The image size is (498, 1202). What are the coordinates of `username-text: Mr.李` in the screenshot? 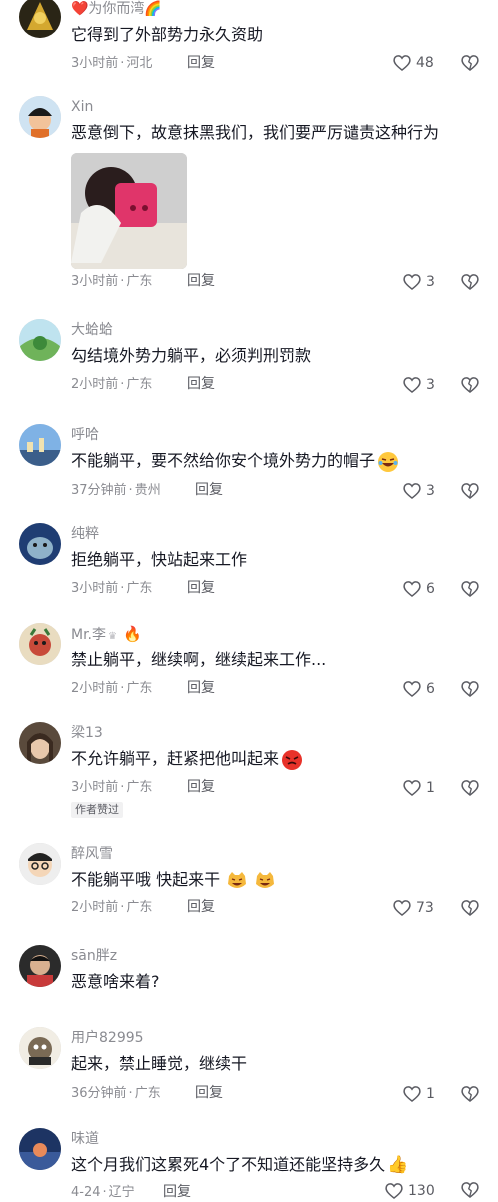 It's located at (88, 635).